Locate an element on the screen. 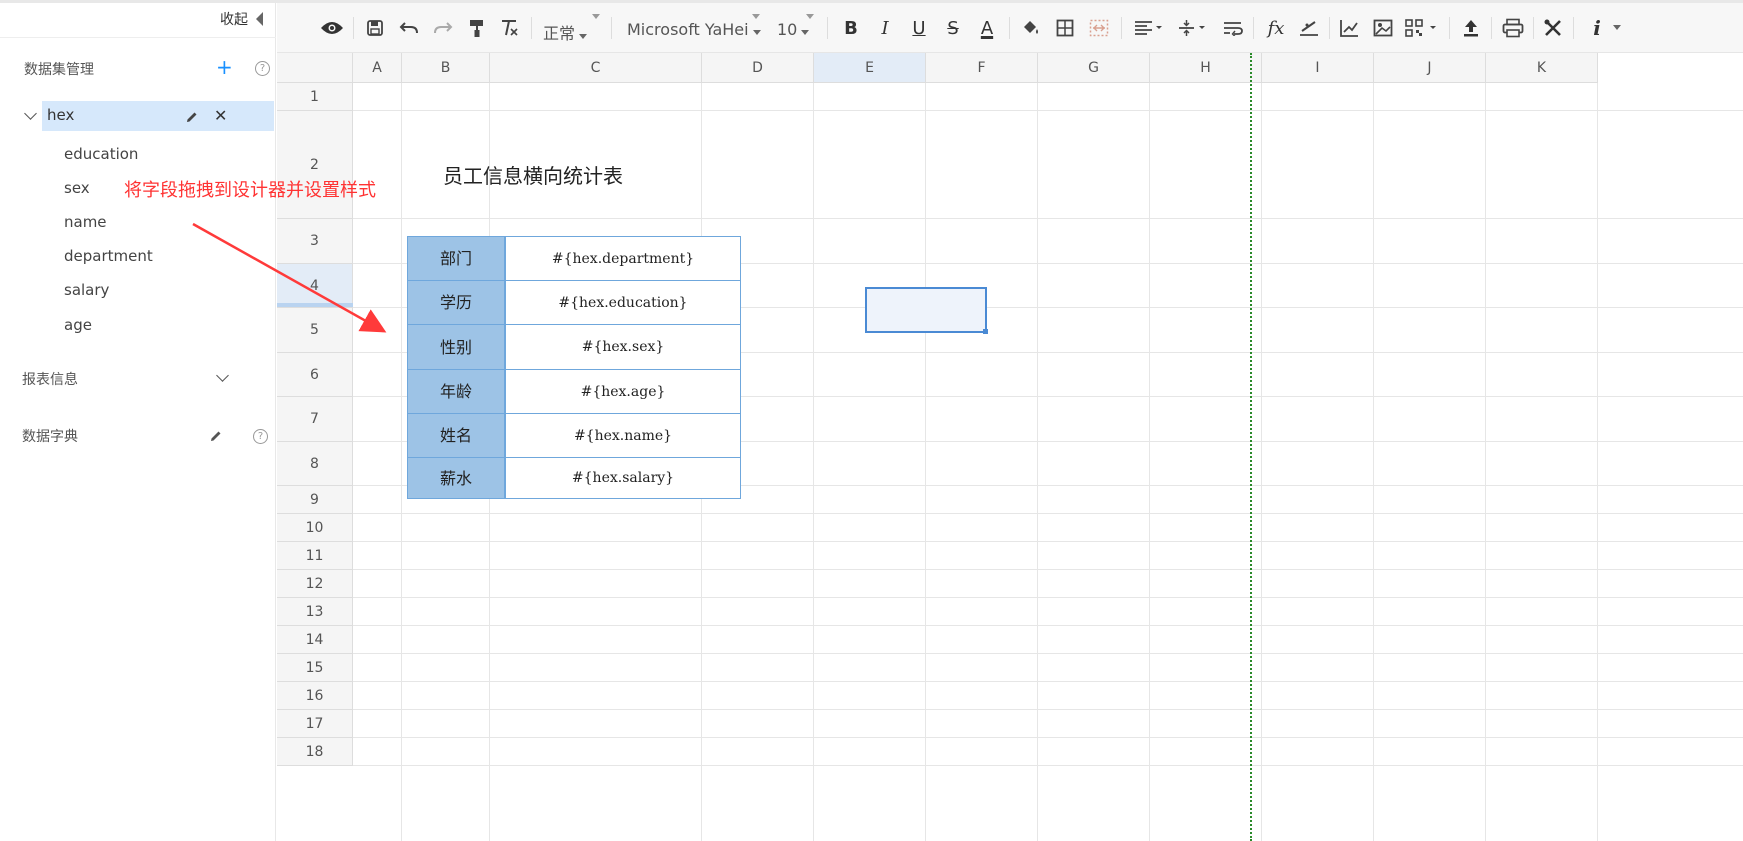 Image resolution: width=1743 pixels, height=841 pixels. edit-dictionary-icon is located at coordinates (216, 436).